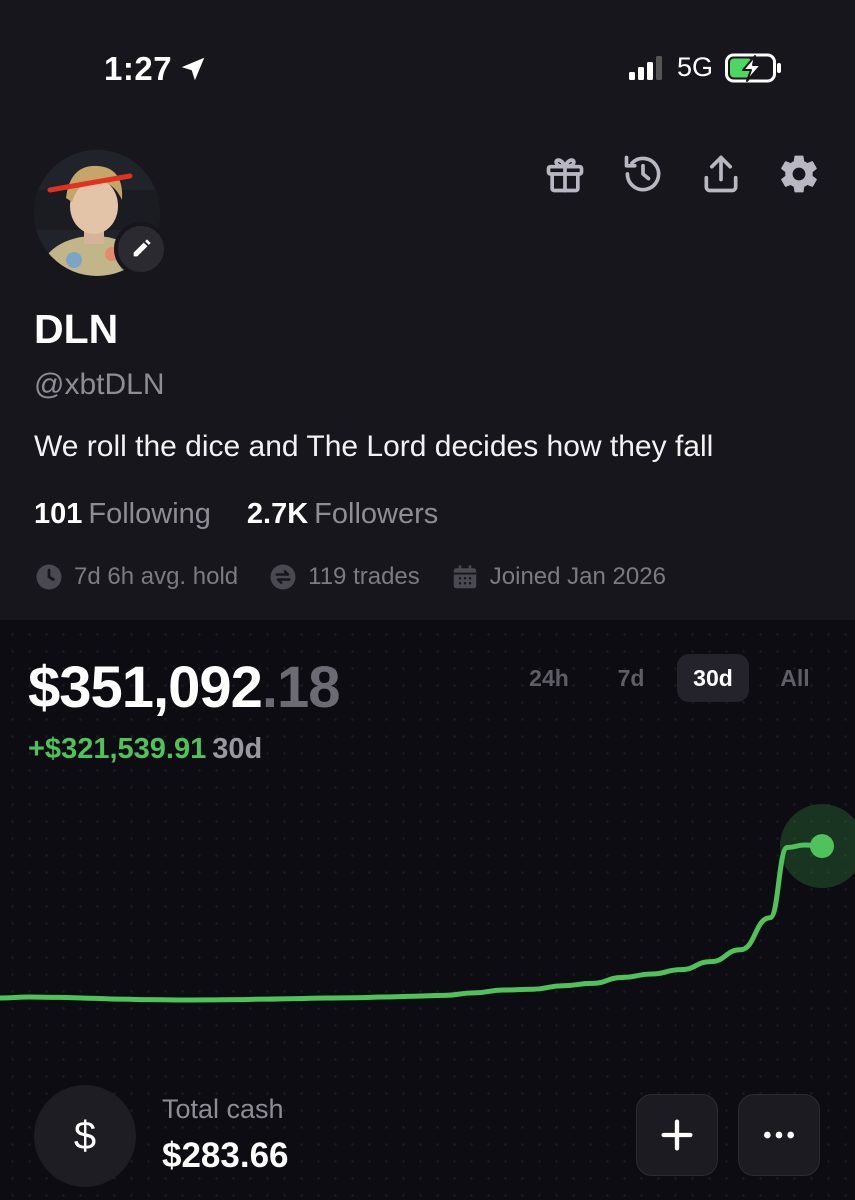 This screenshot has height=1200, width=855. What do you see at coordinates (149, 514) in the screenshot?
I see `following-label: Following` at bounding box center [149, 514].